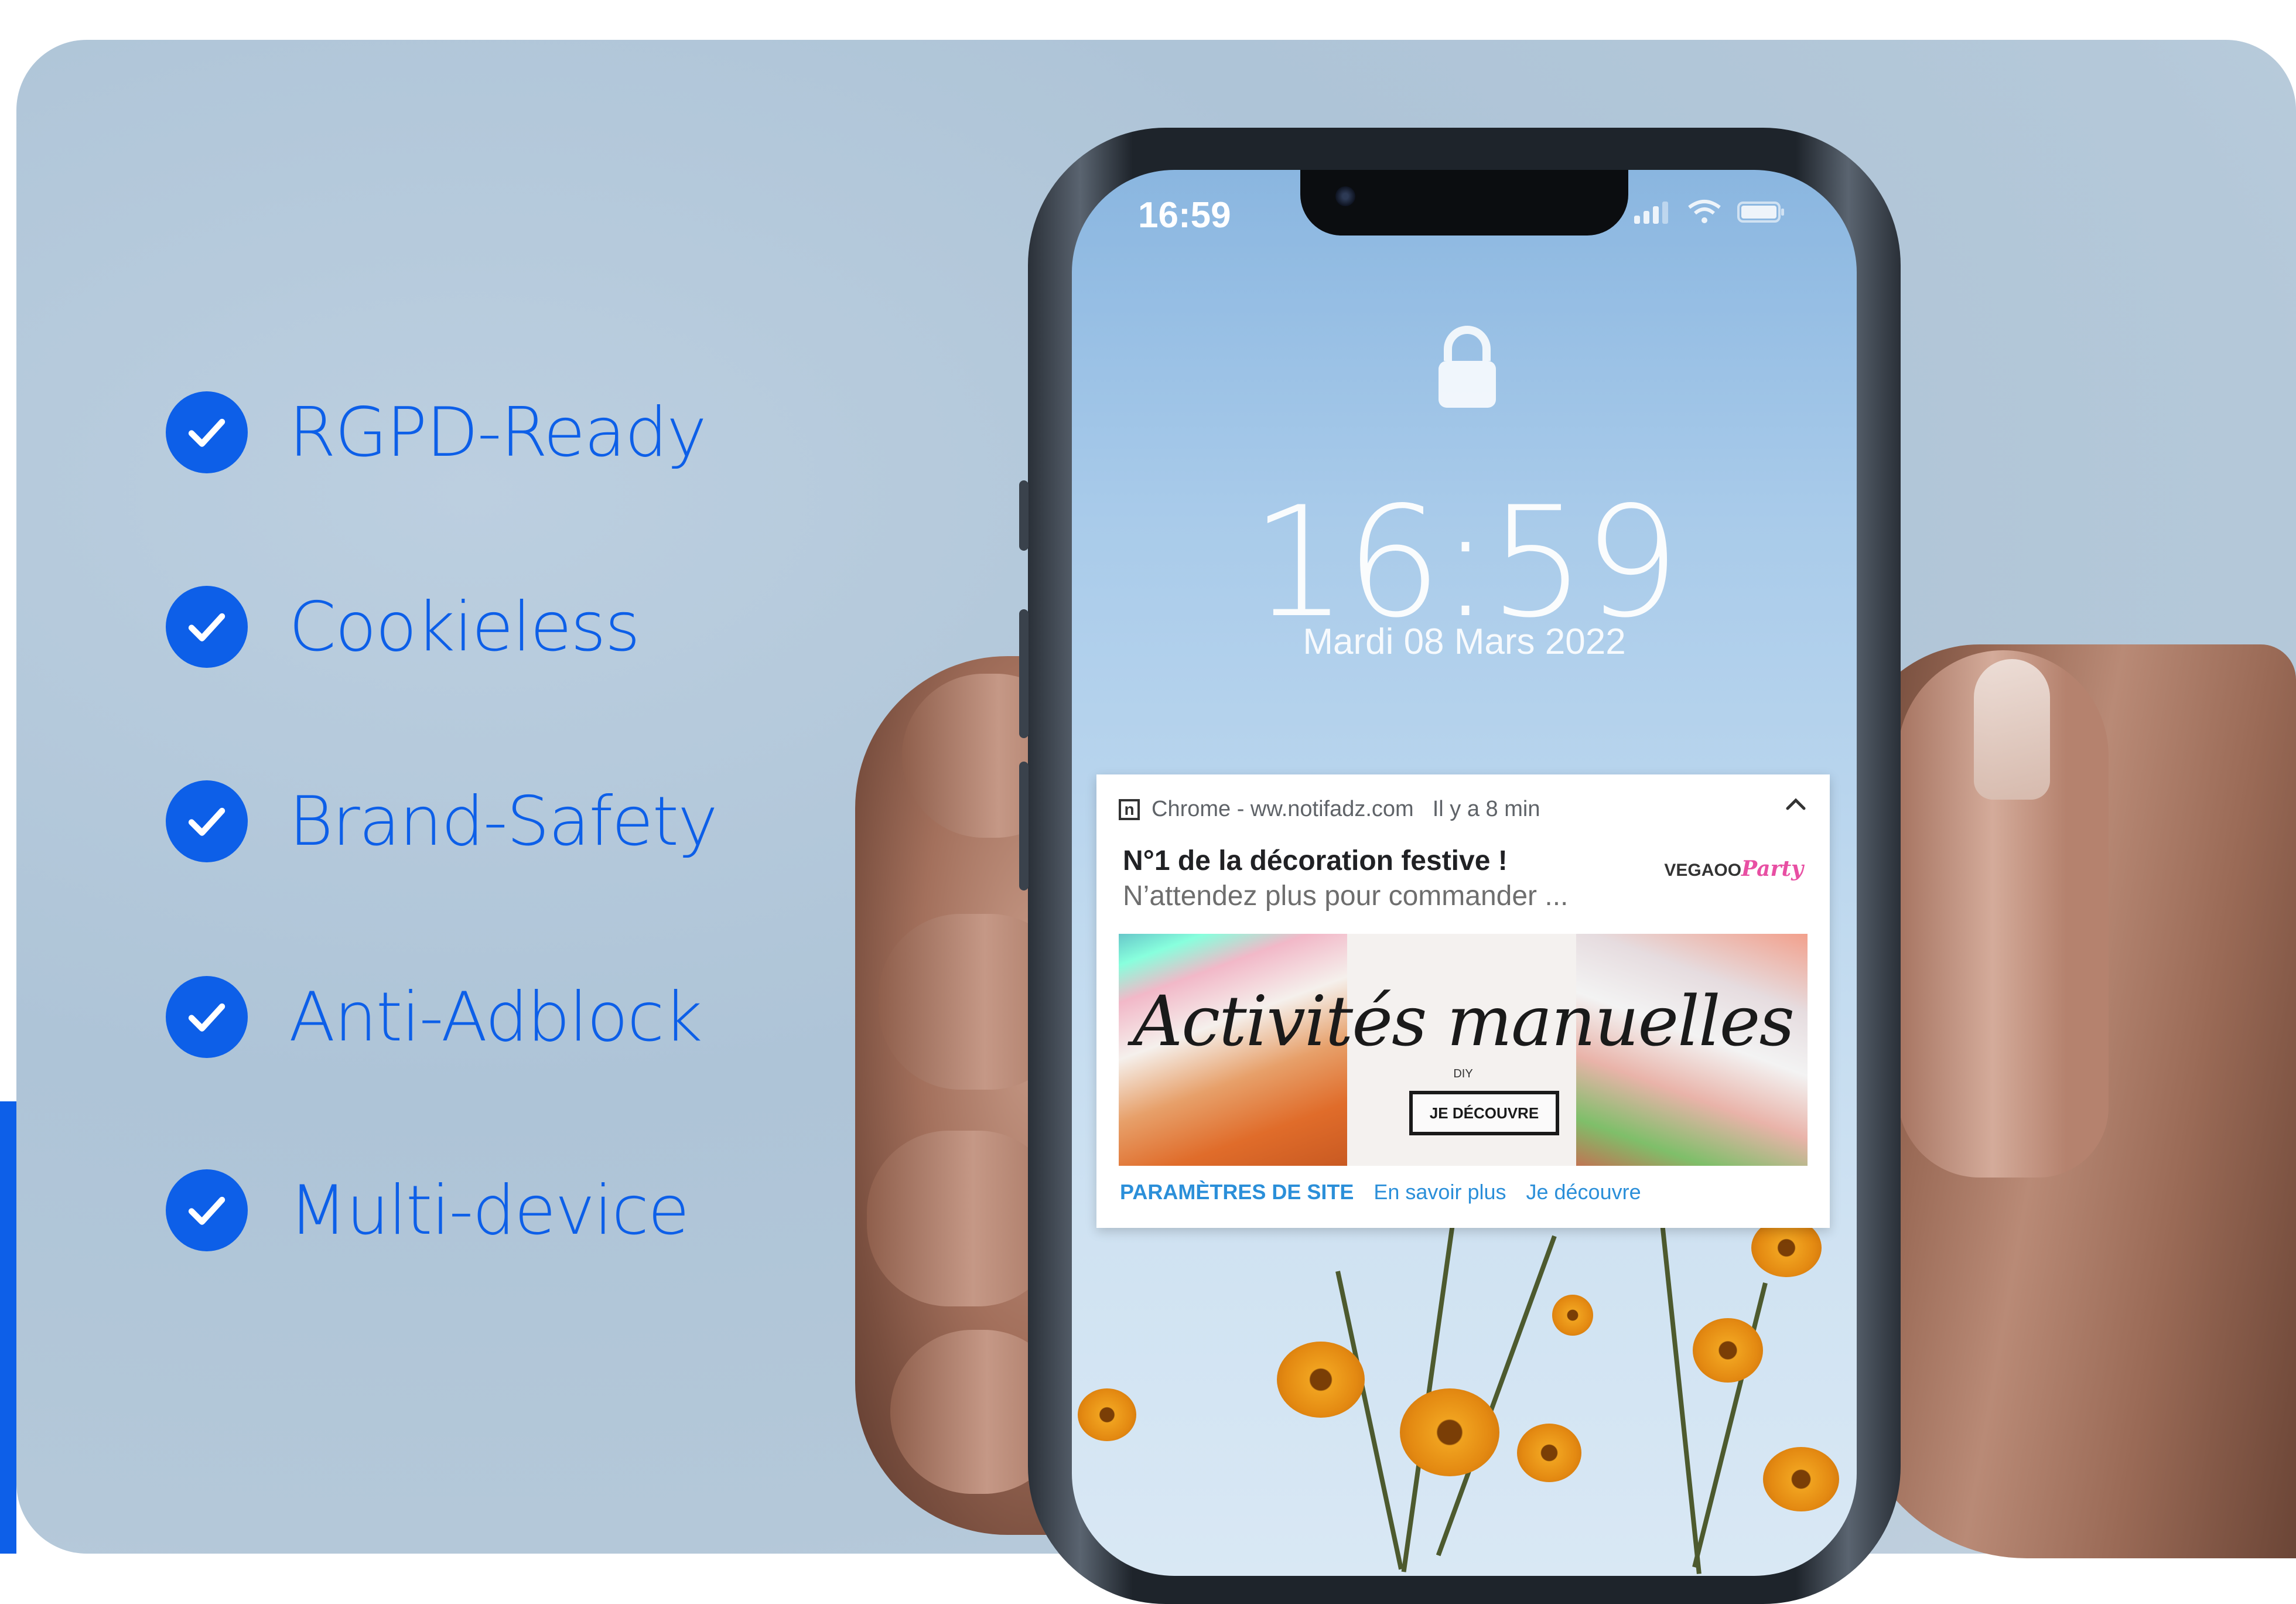 This screenshot has height=1604, width=2296. Describe the element at coordinates (1486, 809) in the screenshot. I see `notification-time: Il y a 8 min` at that location.